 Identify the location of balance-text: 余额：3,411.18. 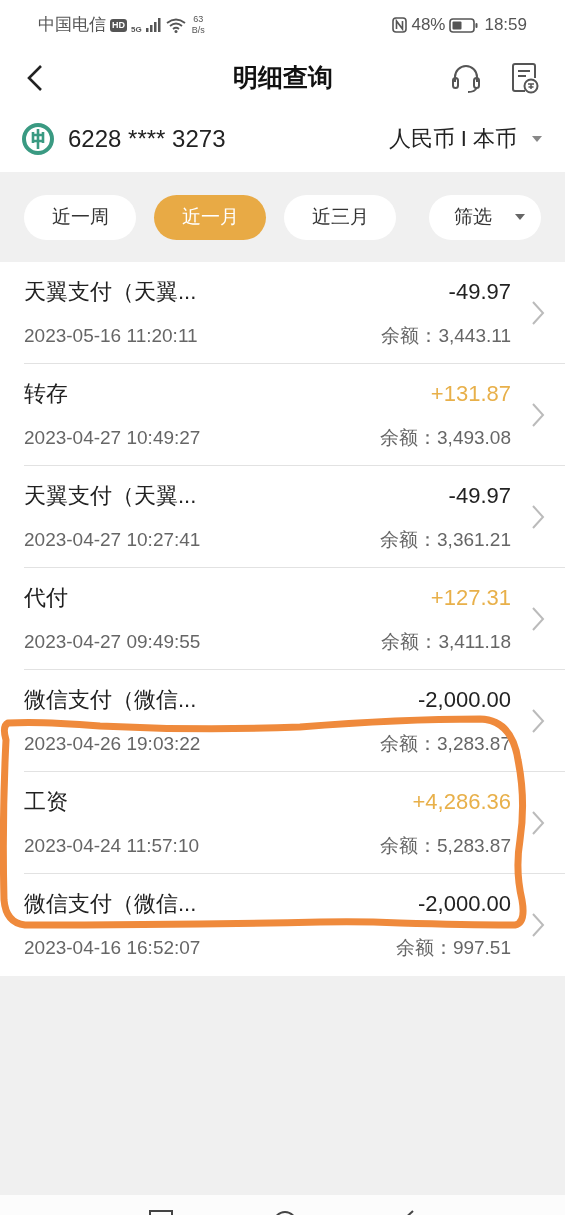
(446, 641).